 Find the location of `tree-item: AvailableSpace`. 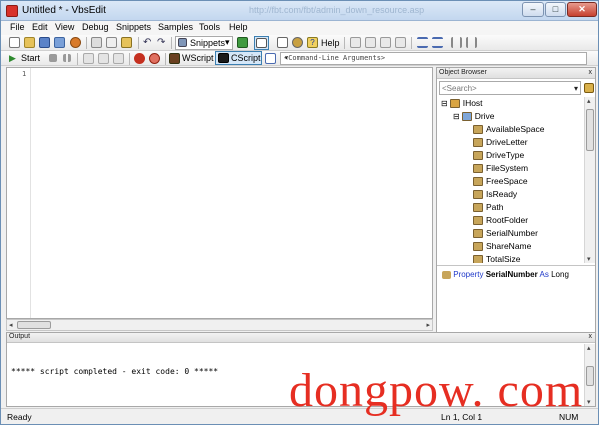

tree-item: AvailableSpace is located at coordinates (508, 130).